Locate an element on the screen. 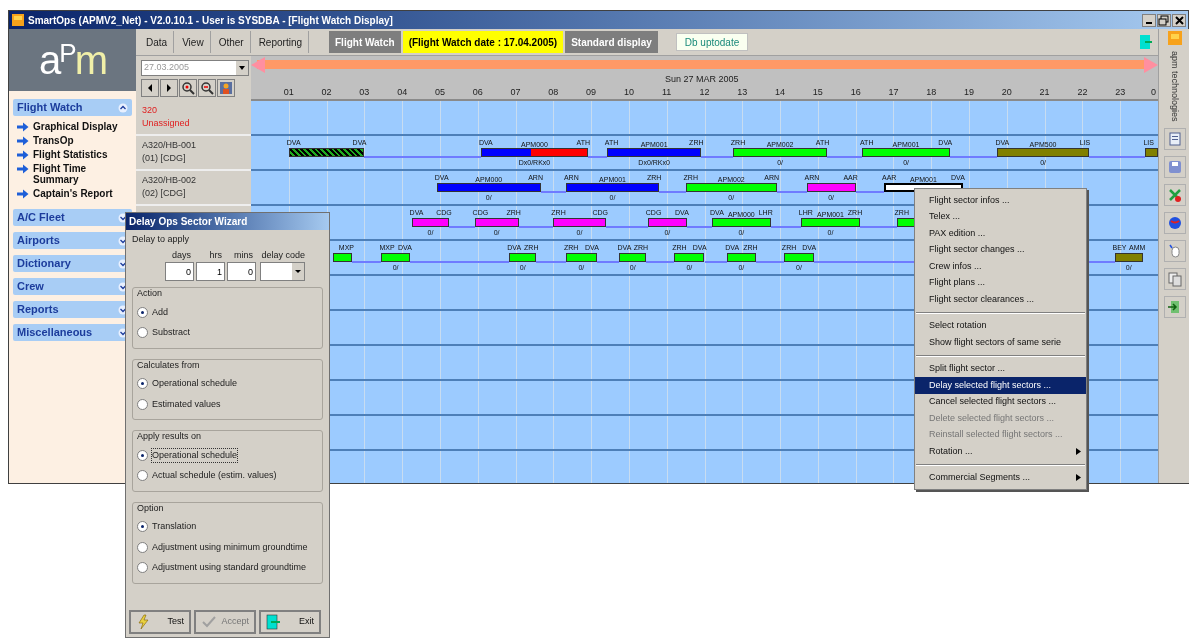 The width and height of the screenshot is (1189, 639). document-icon is located at coordinates (1174, 138).